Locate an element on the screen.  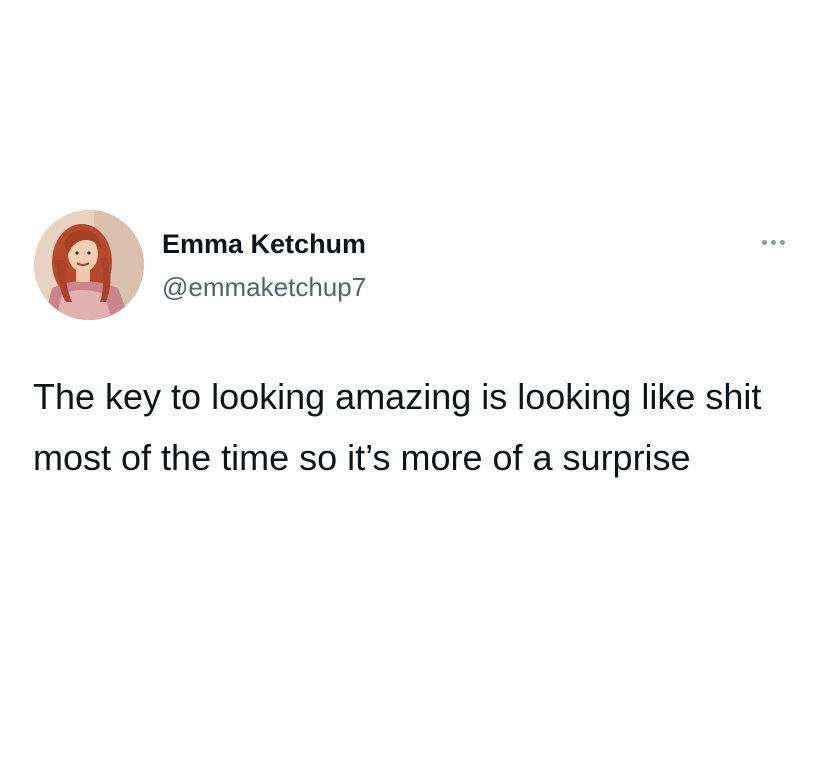
avatar-photo-icon is located at coordinates (89, 265).